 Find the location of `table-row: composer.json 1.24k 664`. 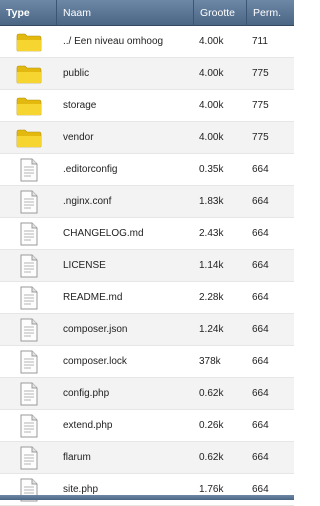

table-row: composer.json 1.24k 664 is located at coordinates (147, 330).